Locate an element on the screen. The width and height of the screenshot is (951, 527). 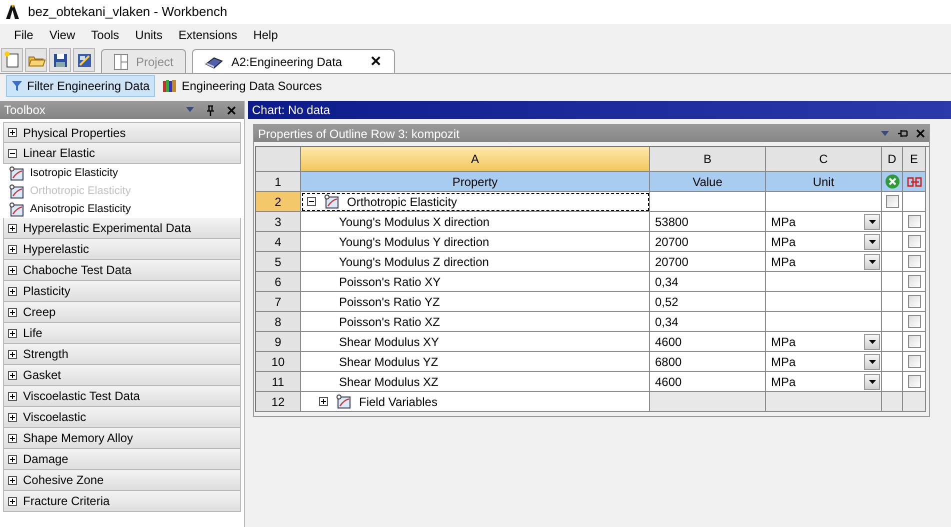
category-row: Plasticity is located at coordinates (122, 291).